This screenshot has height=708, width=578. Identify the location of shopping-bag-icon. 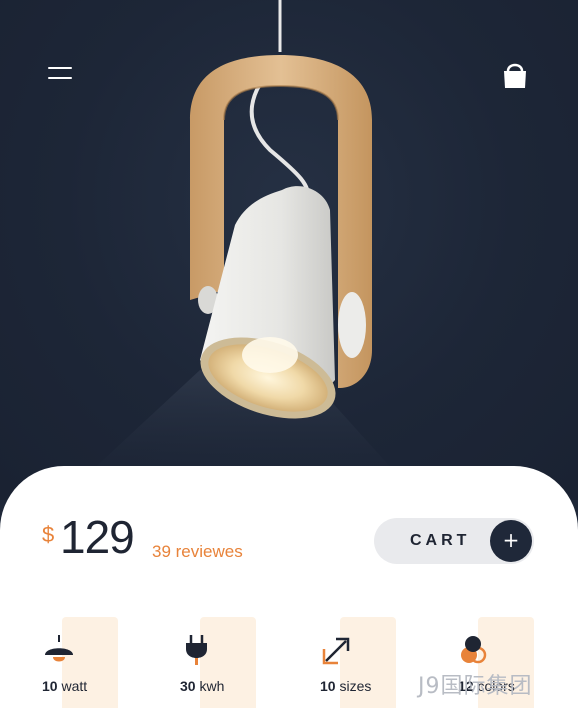
(515, 75).